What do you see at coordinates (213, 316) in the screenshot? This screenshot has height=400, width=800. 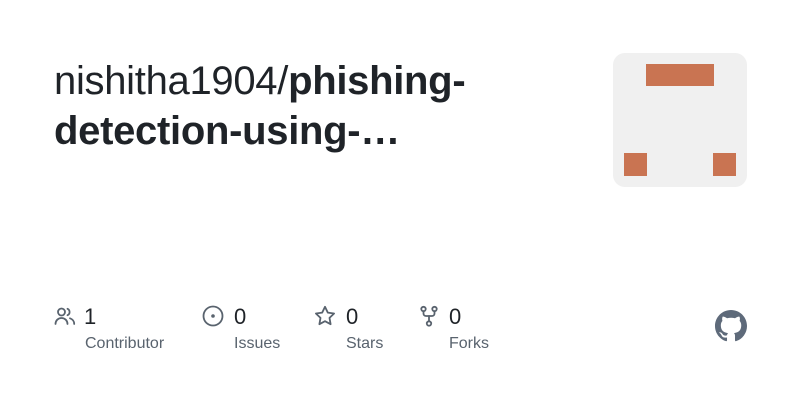 I see `issue-opened-icon` at bounding box center [213, 316].